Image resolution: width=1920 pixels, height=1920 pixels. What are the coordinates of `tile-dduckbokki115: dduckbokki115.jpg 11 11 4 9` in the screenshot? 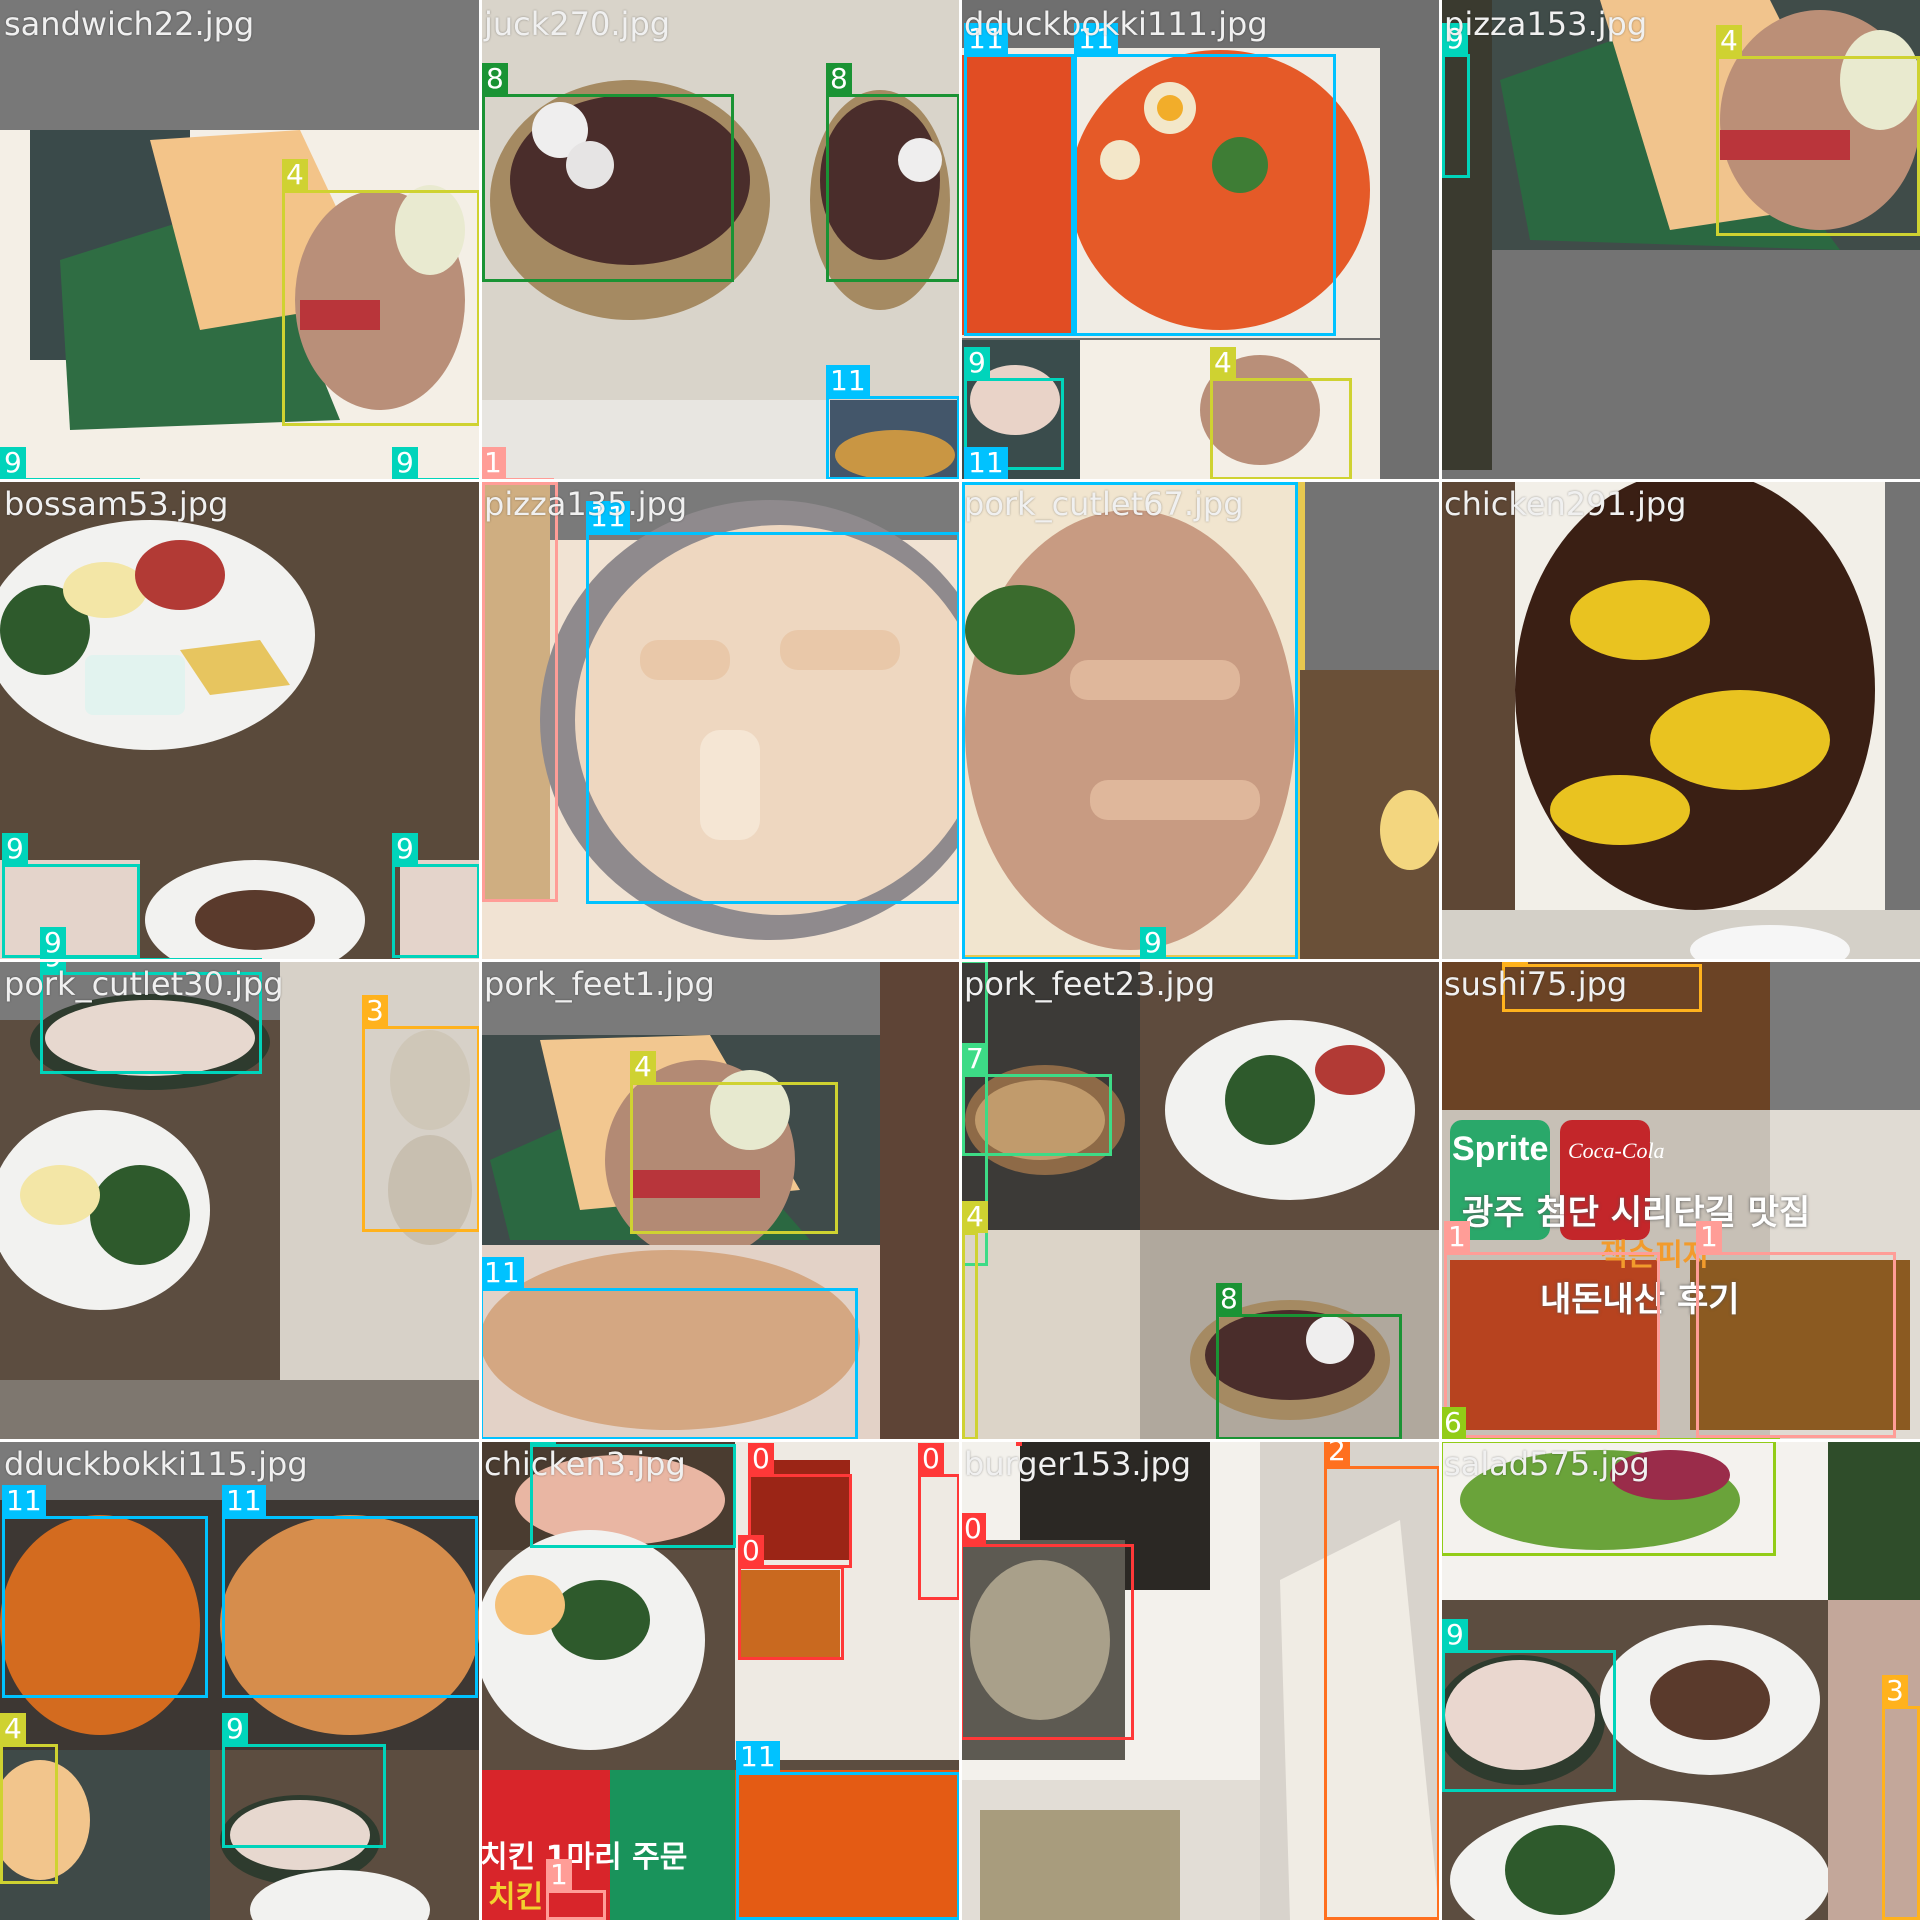 It's located at (240, 1680).